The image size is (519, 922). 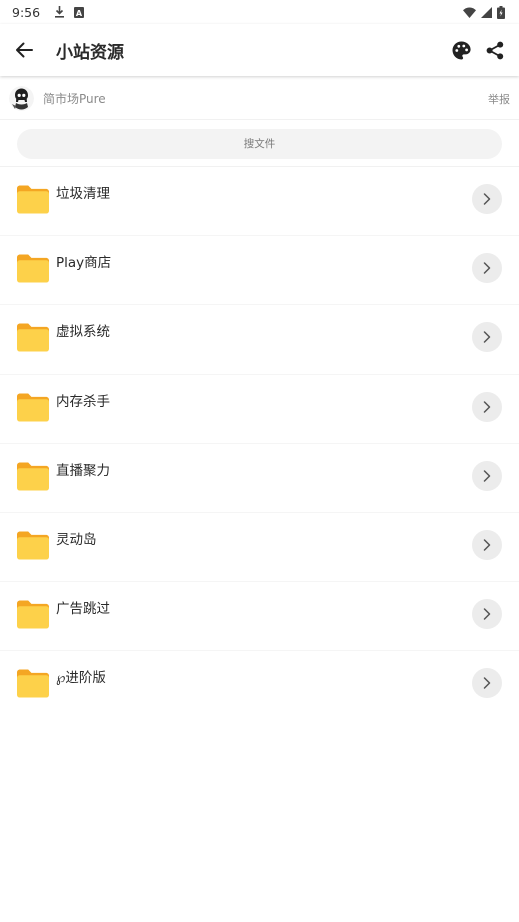 I want to click on search-input, so click(x=259, y=143).